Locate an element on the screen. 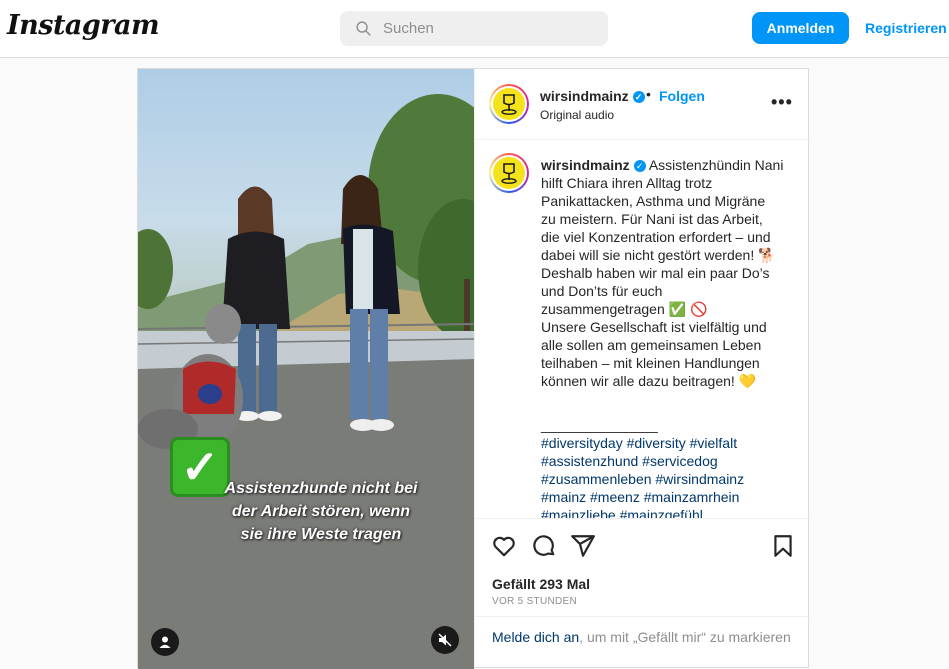  caption-username: wirsindmainz is located at coordinates (585, 165).